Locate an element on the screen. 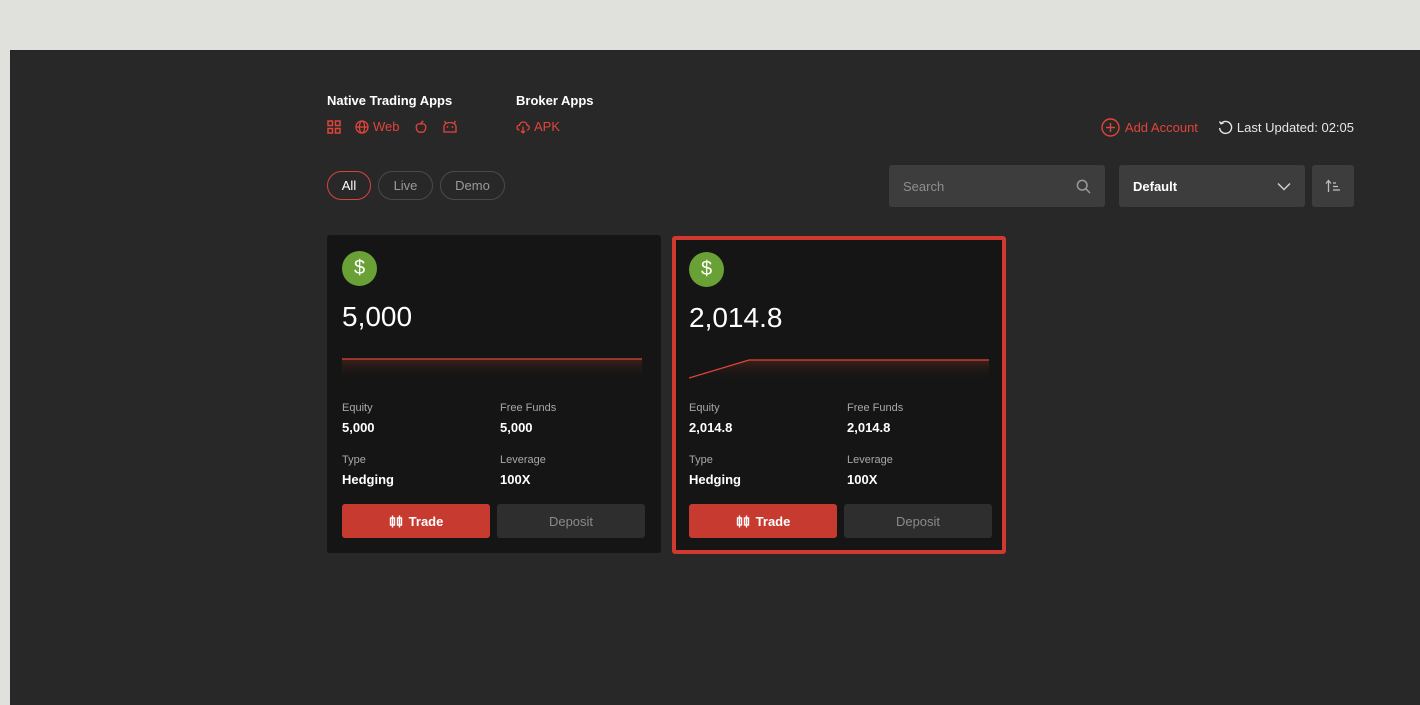 The height and width of the screenshot is (705, 1420). ios-app-link is located at coordinates (421, 127).